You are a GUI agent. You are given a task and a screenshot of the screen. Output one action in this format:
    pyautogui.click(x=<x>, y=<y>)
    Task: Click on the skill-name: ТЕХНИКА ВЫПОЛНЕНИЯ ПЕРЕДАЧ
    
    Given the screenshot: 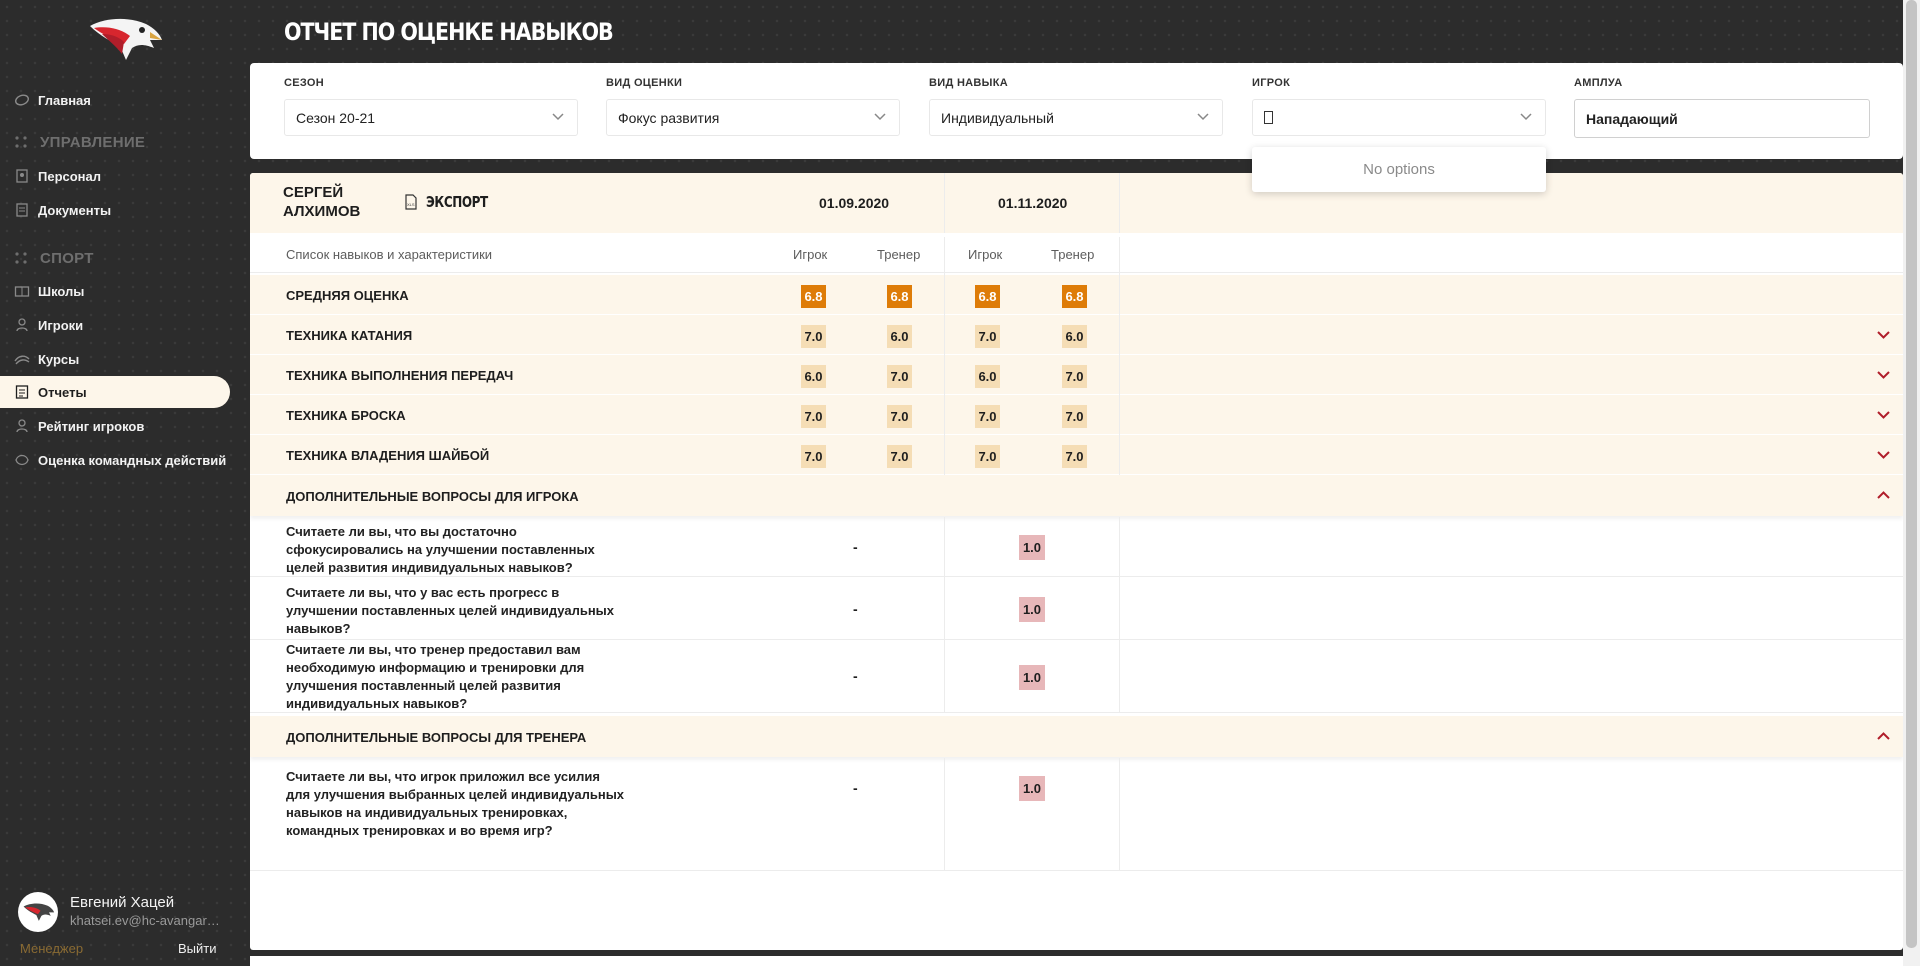 What is the action you would take?
    pyautogui.click(x=400, y=375)
    